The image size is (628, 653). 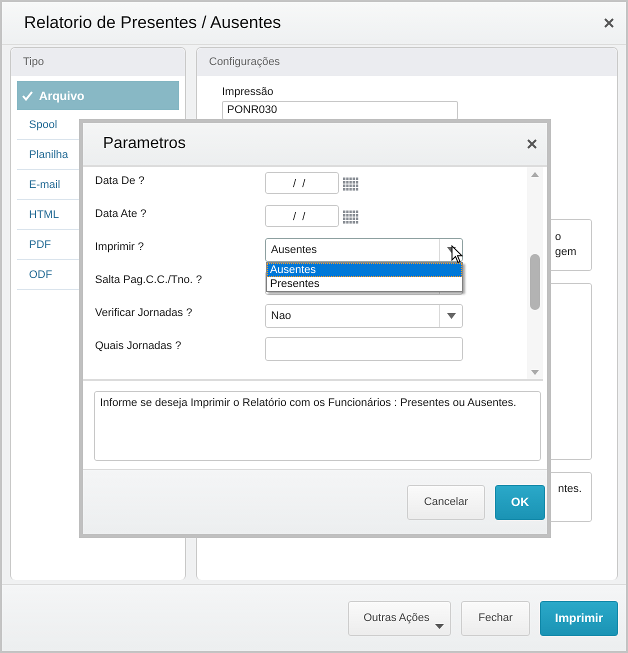 What do you see at coordinates (138, 346) in the screenshot?
I see `field-label: Quais Jornadas ?` at bounding box center [138, 346].